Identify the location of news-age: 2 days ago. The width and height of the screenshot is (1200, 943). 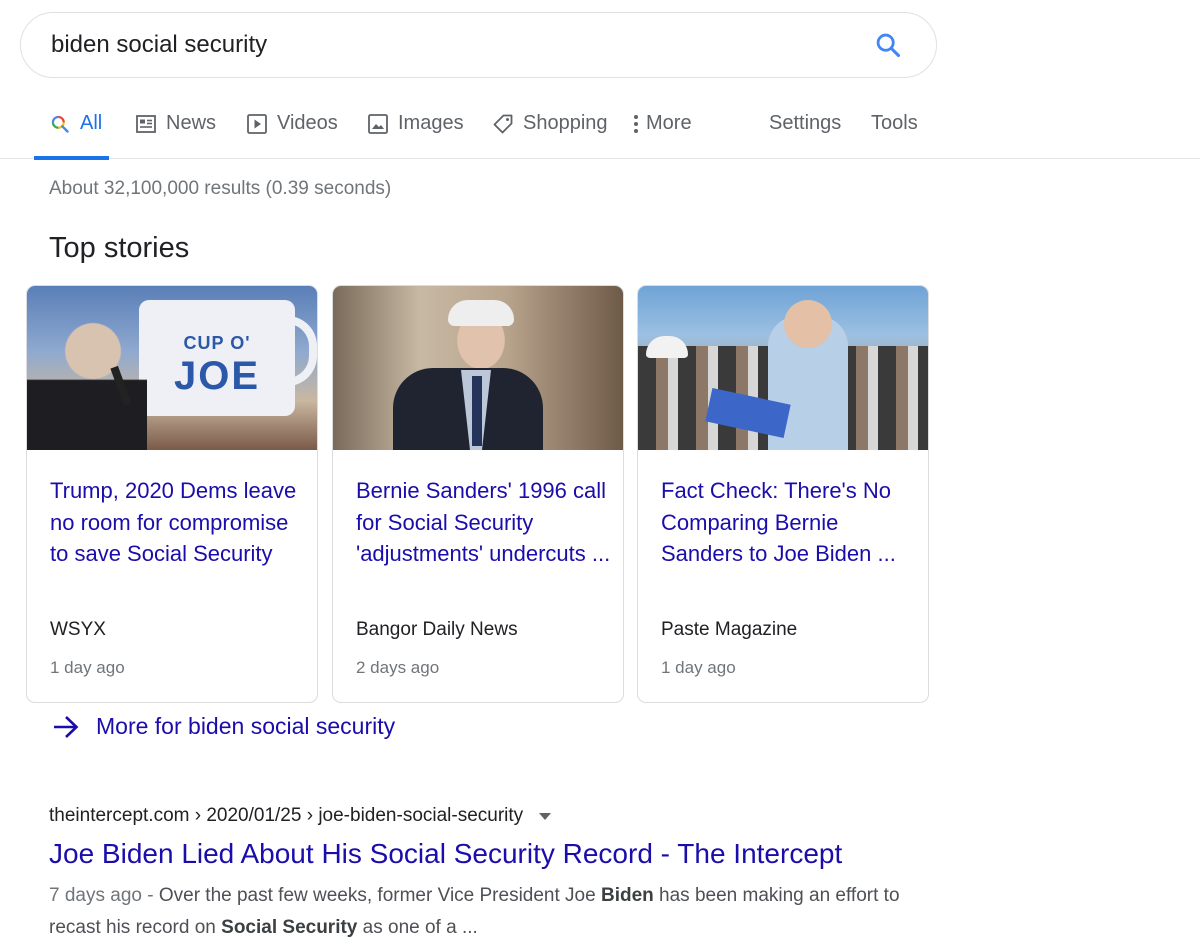
(398, 667).